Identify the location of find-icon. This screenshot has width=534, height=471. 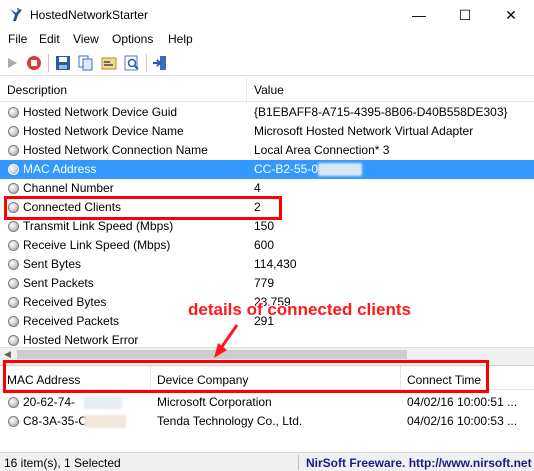
(131, 63).